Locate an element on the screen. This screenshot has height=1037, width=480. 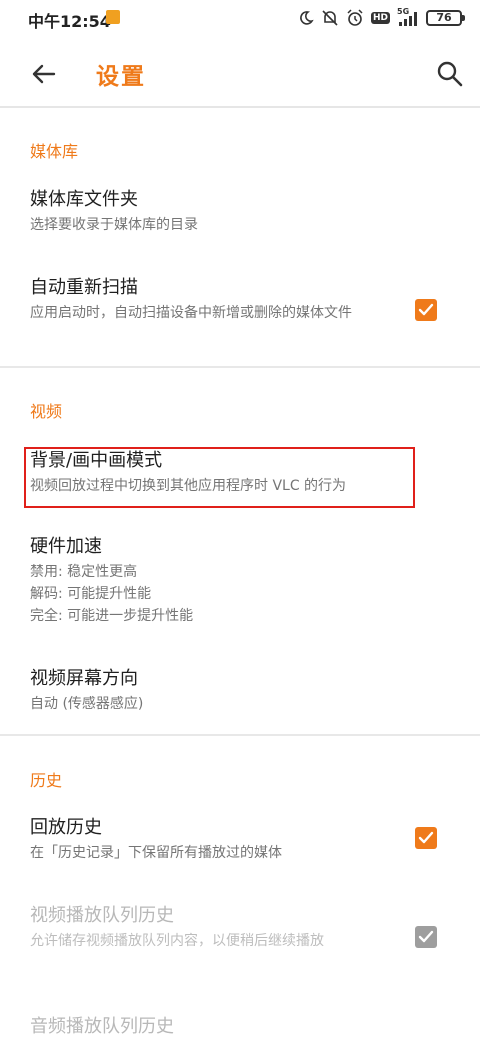
pref-summary-line: 解码: 可能提升性能 is located at coordinates (91, 594).